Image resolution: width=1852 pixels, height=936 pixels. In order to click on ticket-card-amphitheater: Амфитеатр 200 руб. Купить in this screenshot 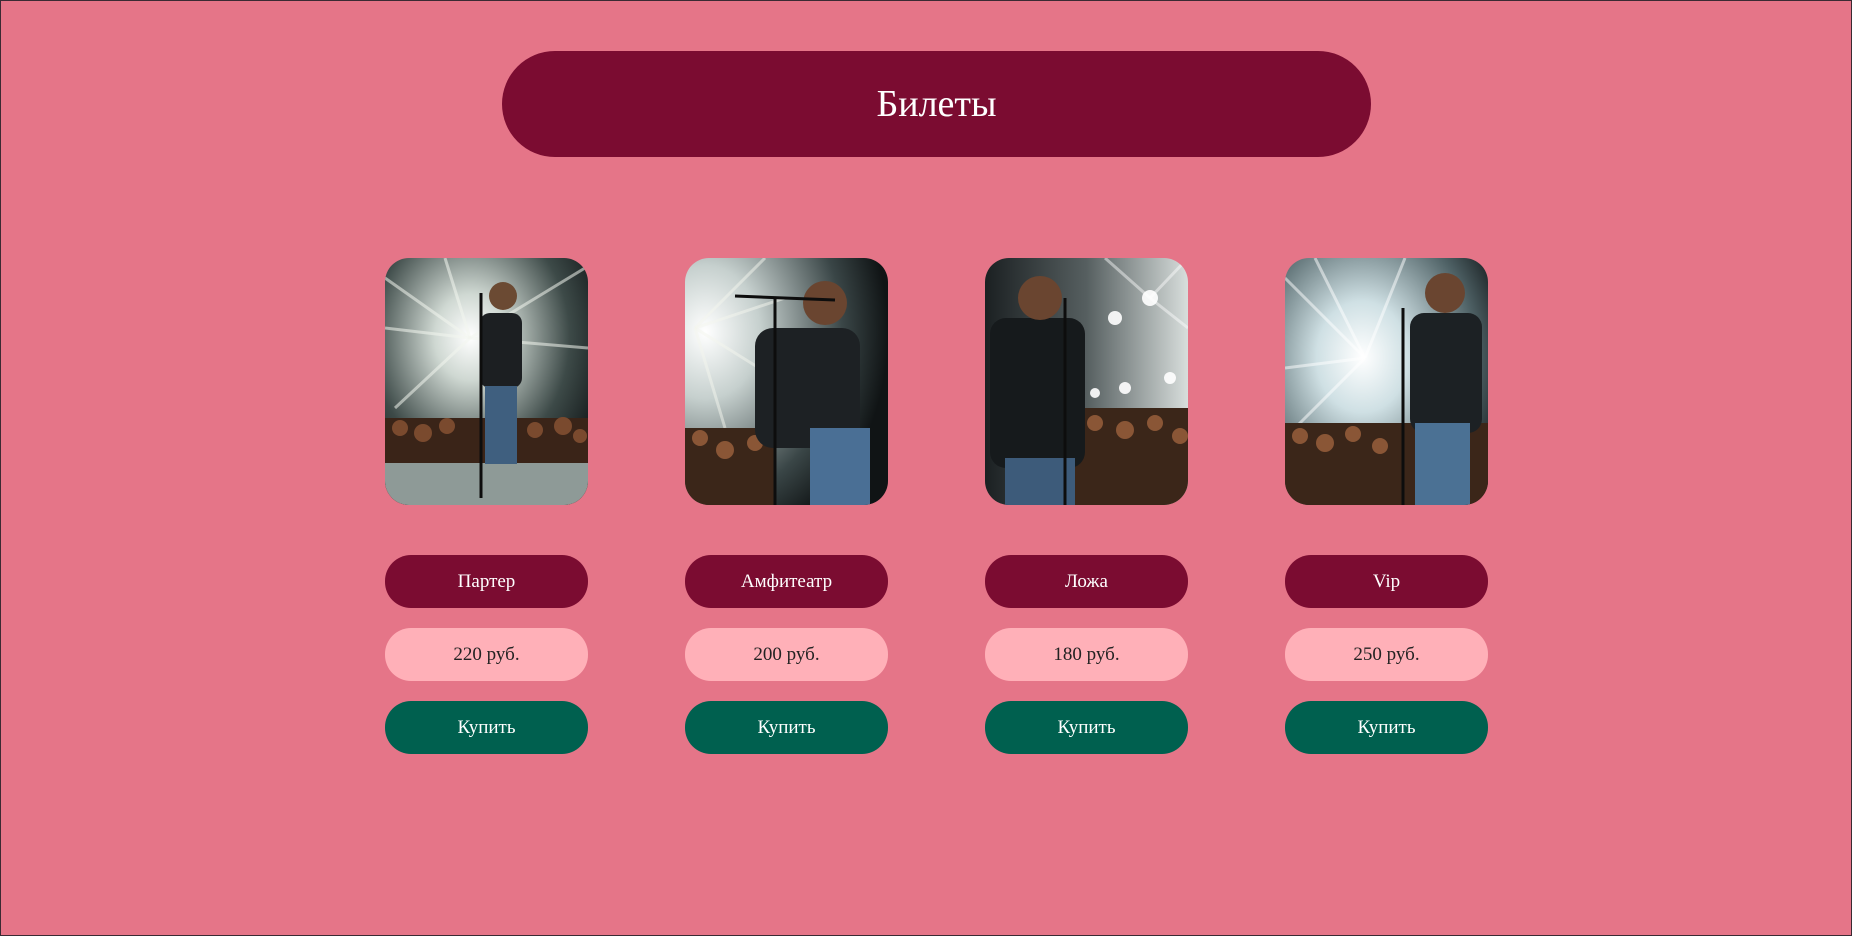, I will do `click(786, 506)`.